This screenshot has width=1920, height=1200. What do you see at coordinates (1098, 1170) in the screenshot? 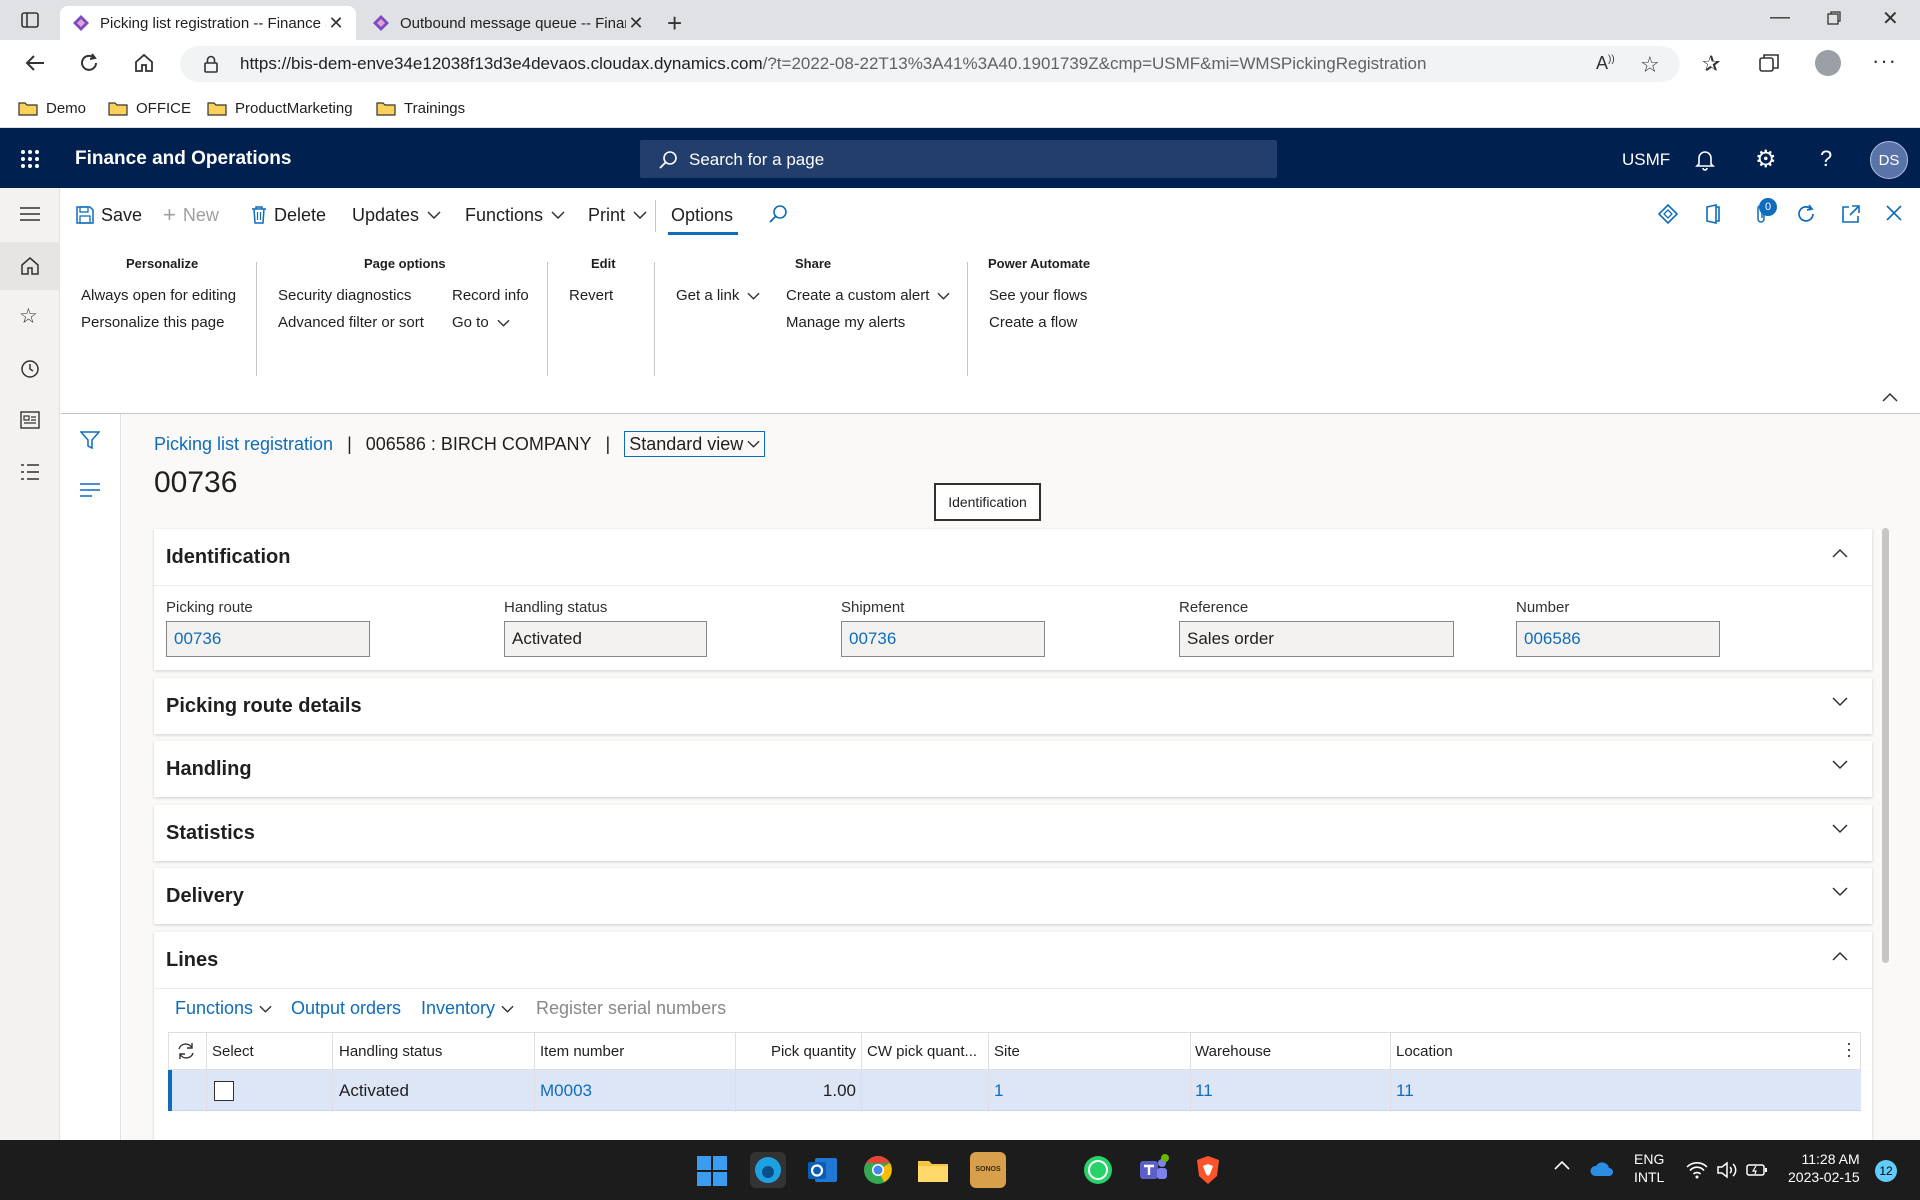
I see `whatsapp-icon` at bounding box center [1098, 1170].